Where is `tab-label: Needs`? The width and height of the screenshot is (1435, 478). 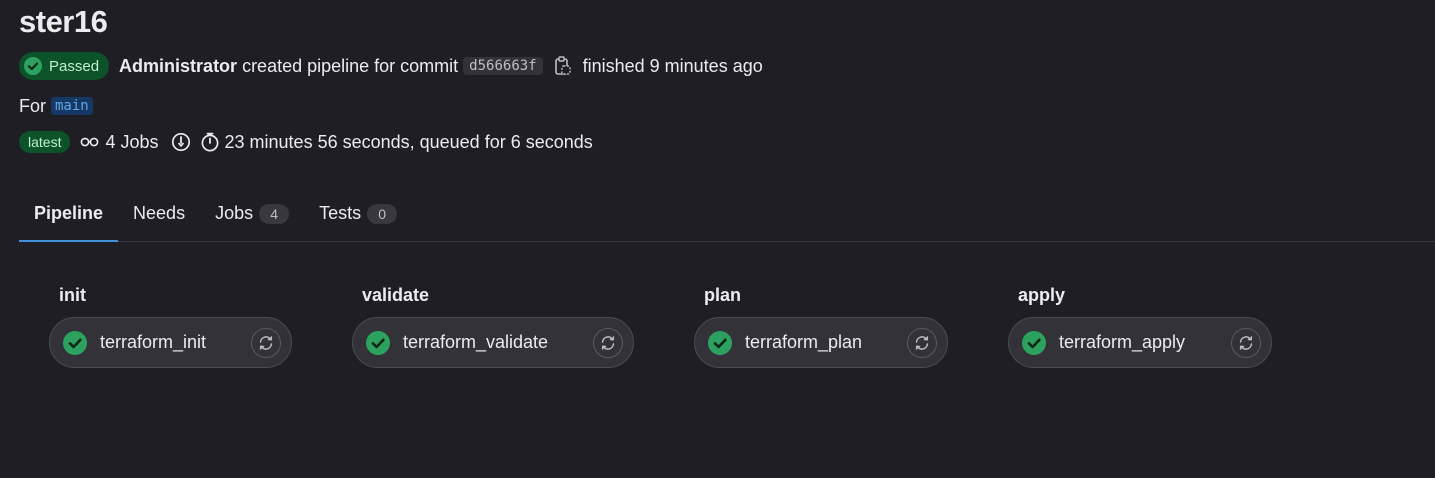
tab-label: Needs is located at coordinates (159, 213).